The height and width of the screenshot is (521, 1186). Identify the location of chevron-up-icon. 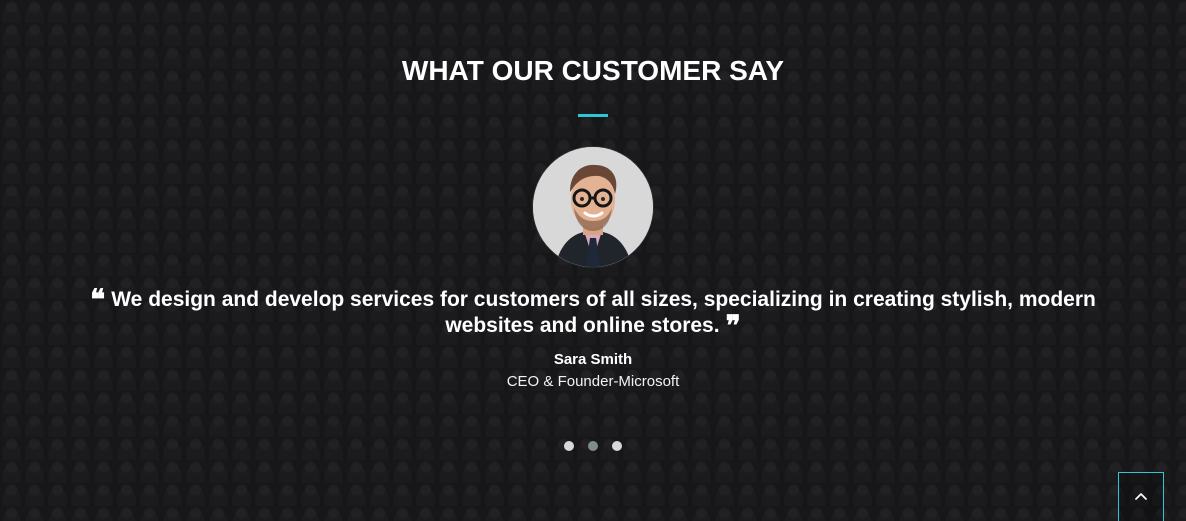
(1141, 496).